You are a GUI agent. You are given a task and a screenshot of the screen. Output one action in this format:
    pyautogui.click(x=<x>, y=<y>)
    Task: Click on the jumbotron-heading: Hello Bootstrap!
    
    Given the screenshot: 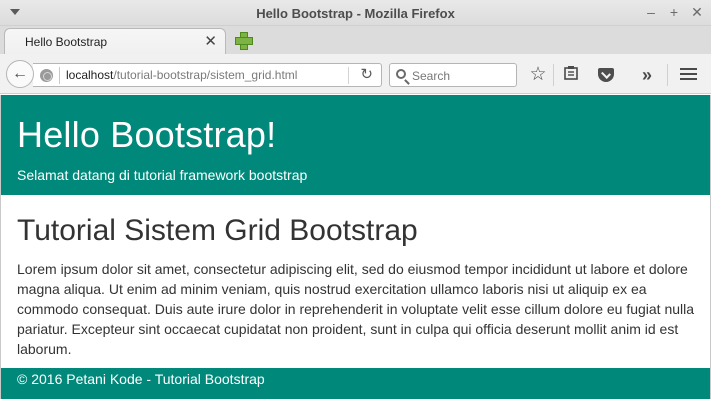 What is the action you would take?
    pyautogui.click(x=147, y=134)
    